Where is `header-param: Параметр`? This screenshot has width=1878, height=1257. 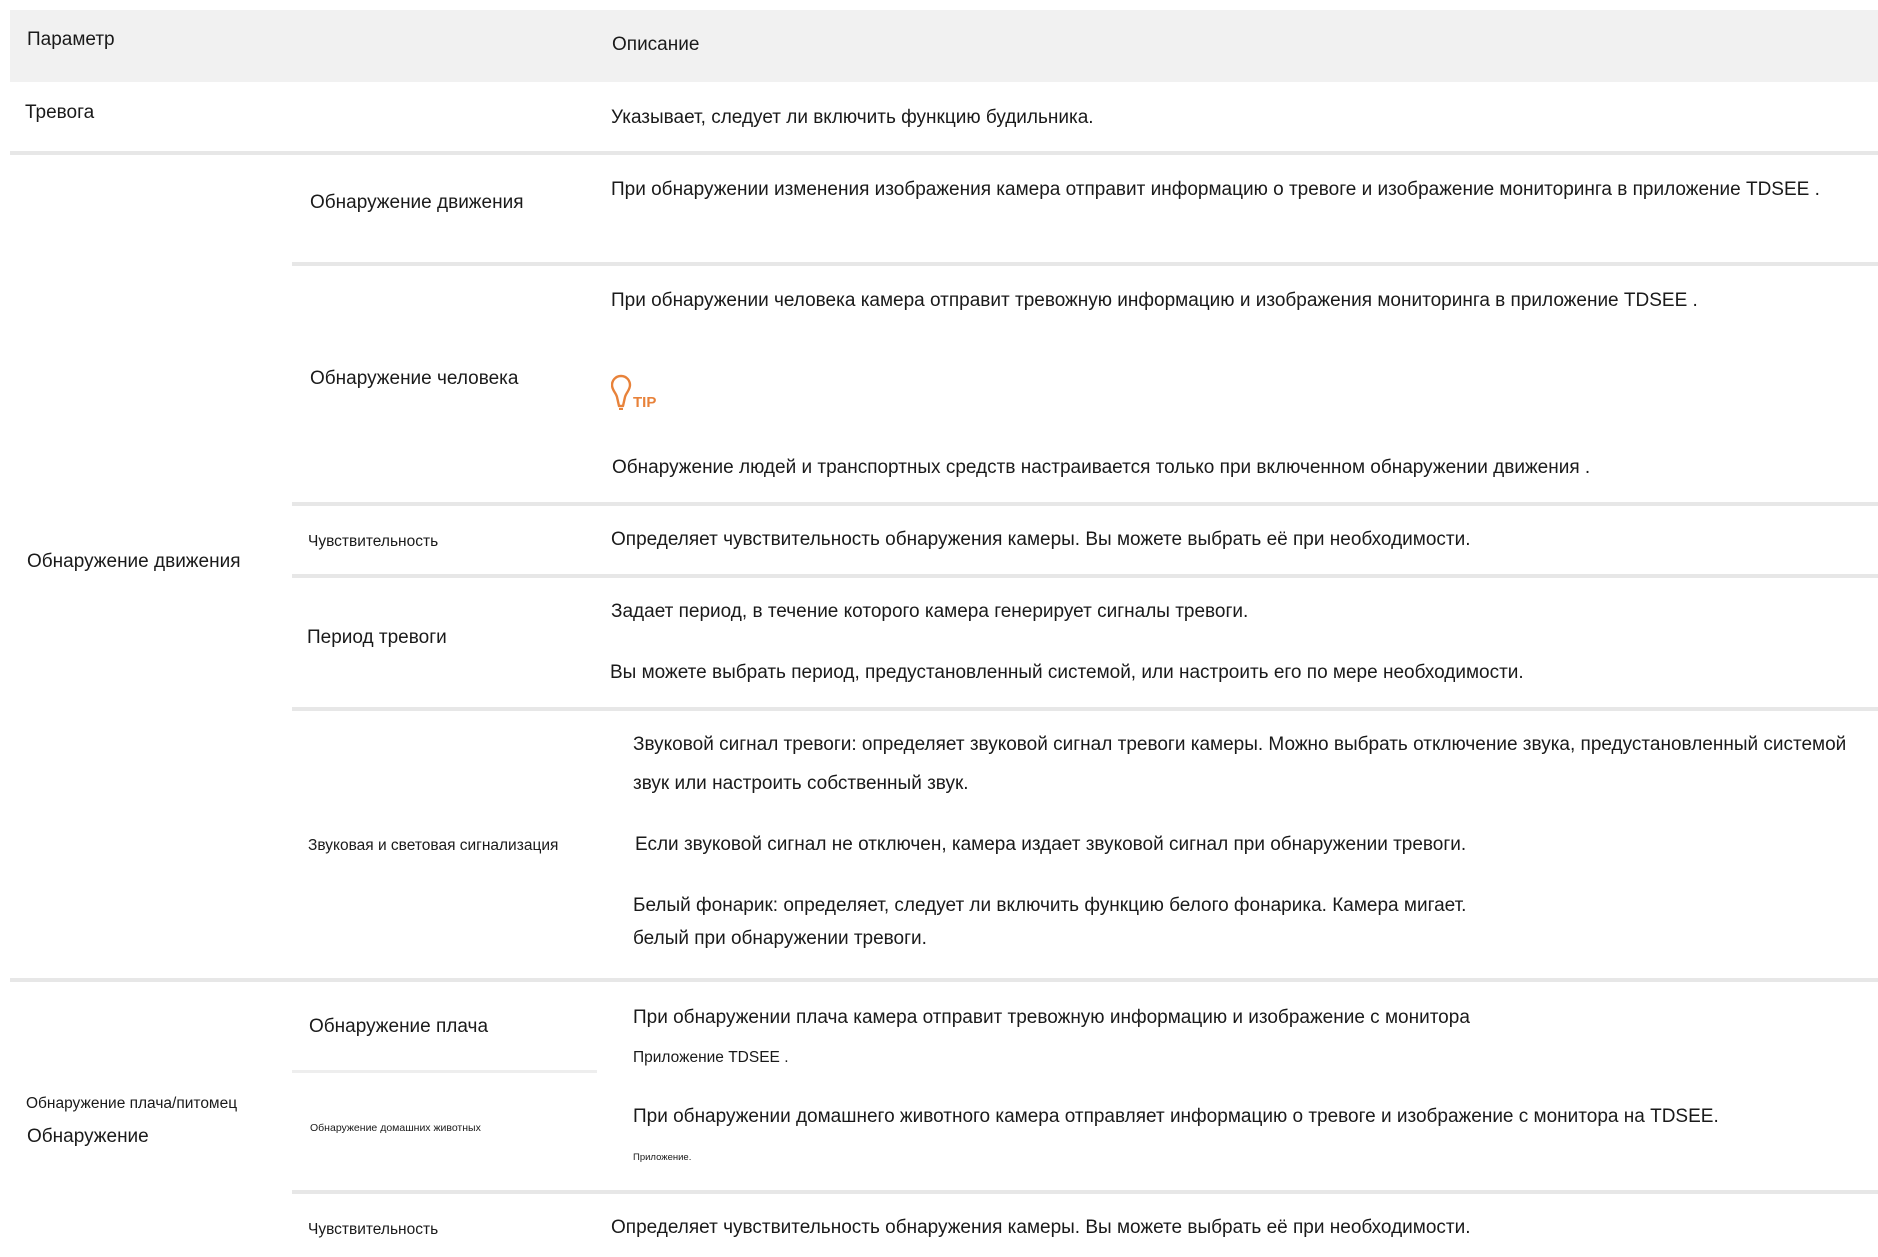 header-param: Параметр is located at coordinates (71, 39).